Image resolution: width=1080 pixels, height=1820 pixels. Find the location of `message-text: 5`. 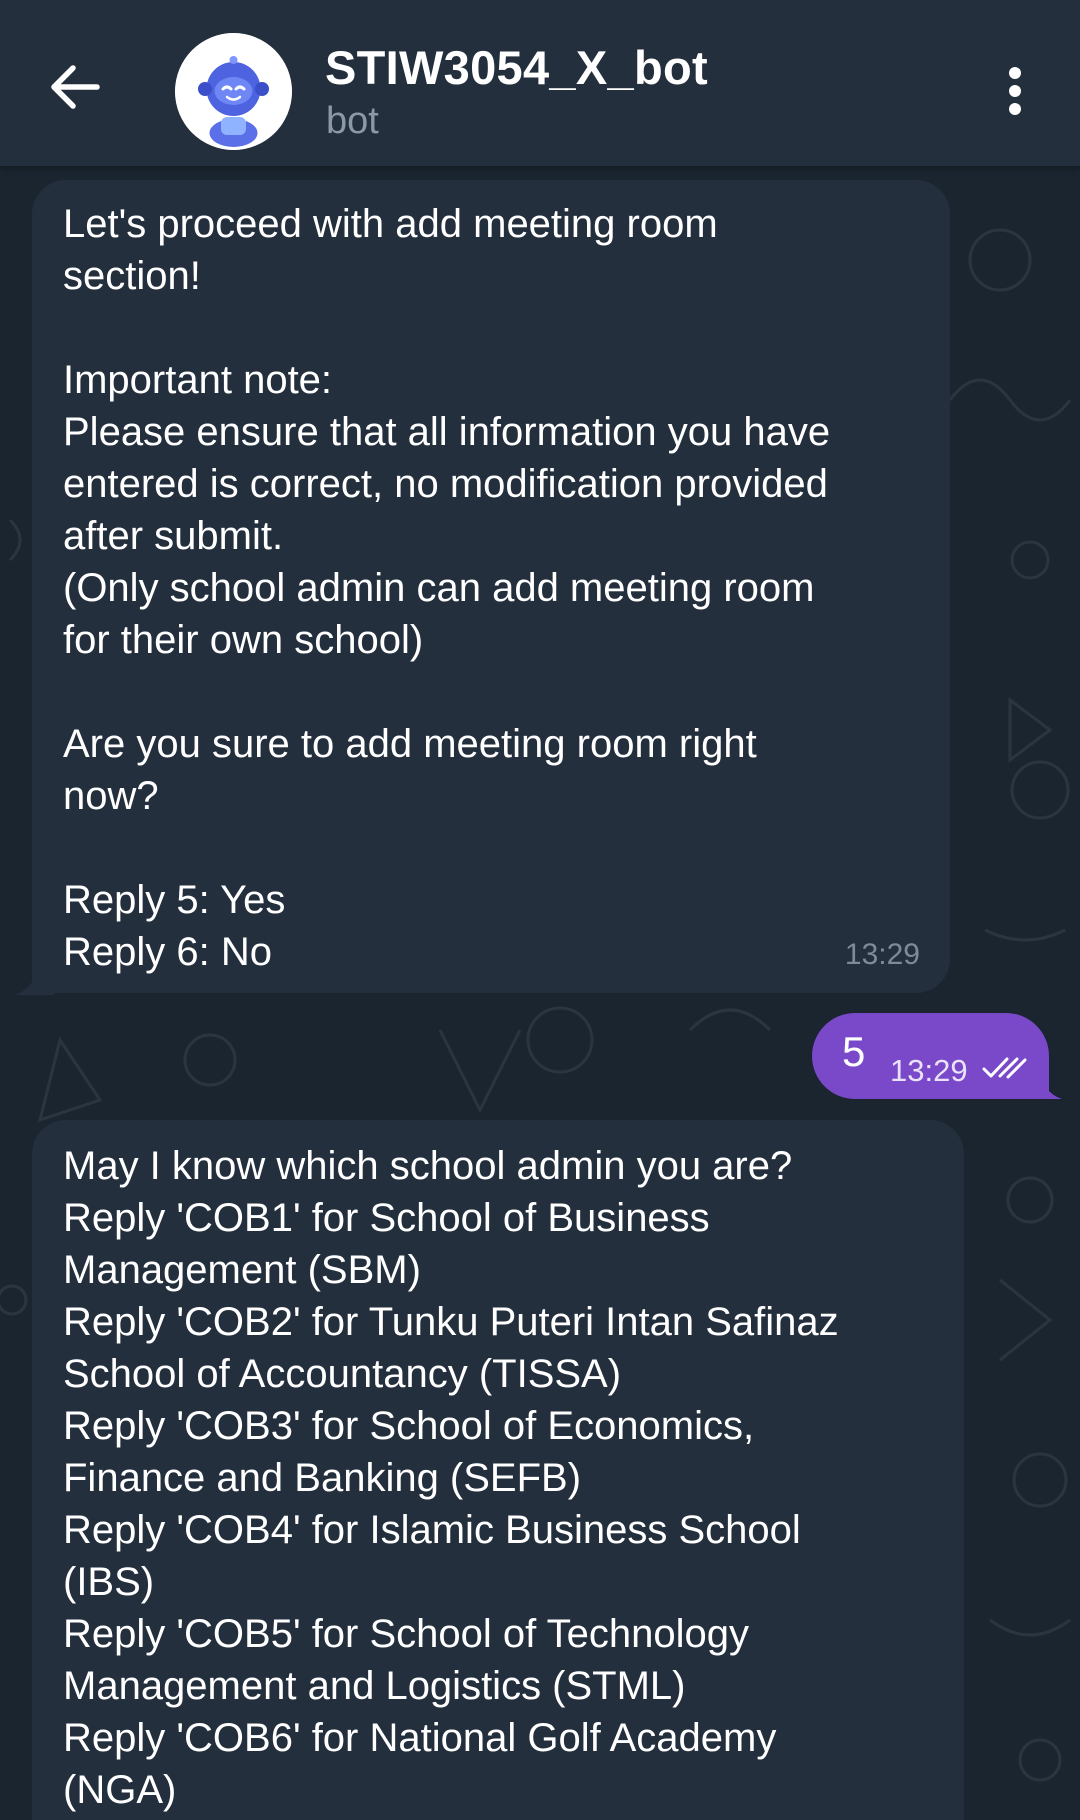

message-text: 5 is located at coordinates (854, 1051).